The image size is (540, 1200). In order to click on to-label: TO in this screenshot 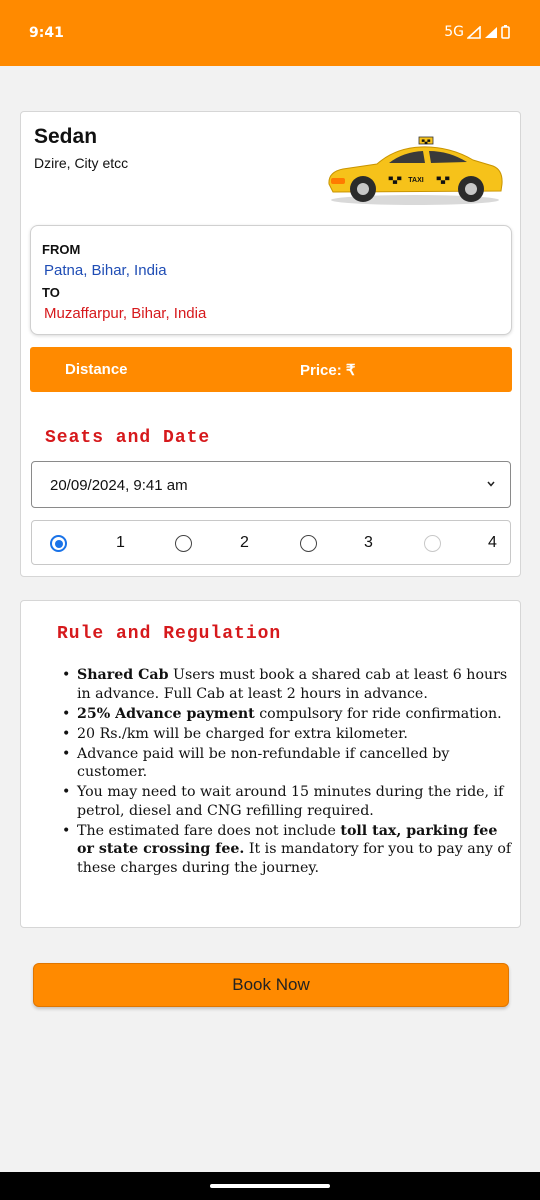, I will do `click(51, 292)`.